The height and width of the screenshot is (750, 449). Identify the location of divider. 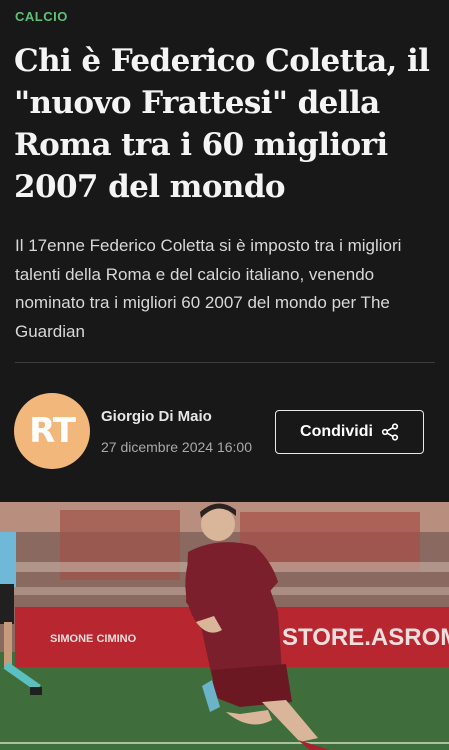
(225, 362).